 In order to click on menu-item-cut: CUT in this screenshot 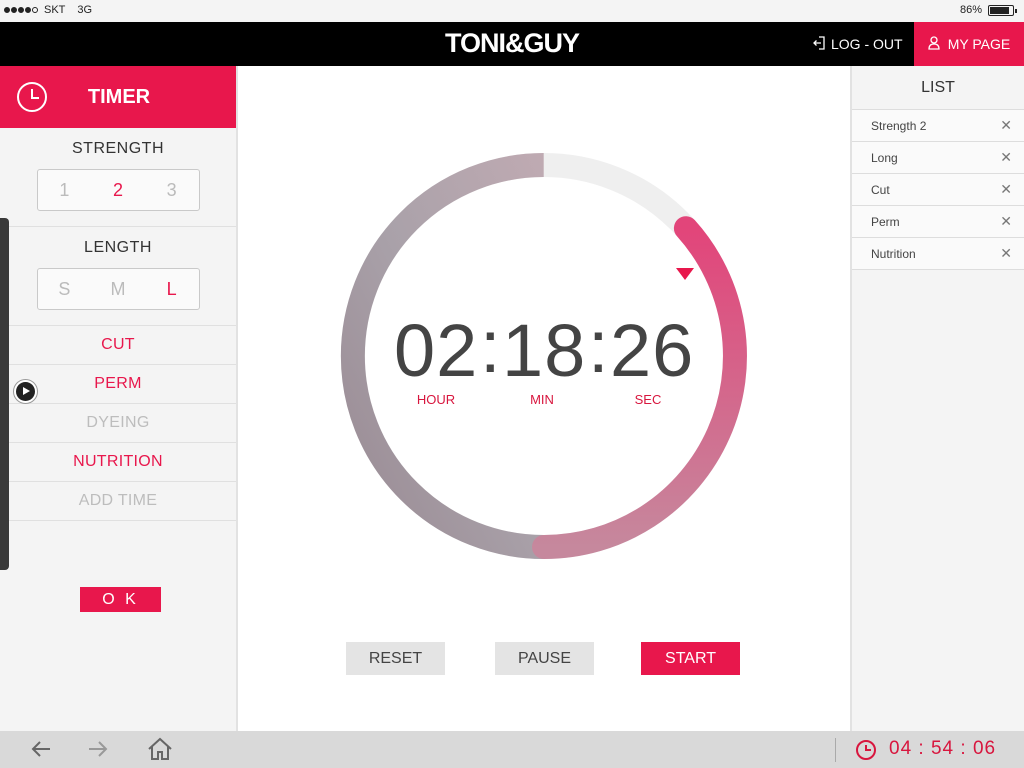, I will do `click(118, 344)`.